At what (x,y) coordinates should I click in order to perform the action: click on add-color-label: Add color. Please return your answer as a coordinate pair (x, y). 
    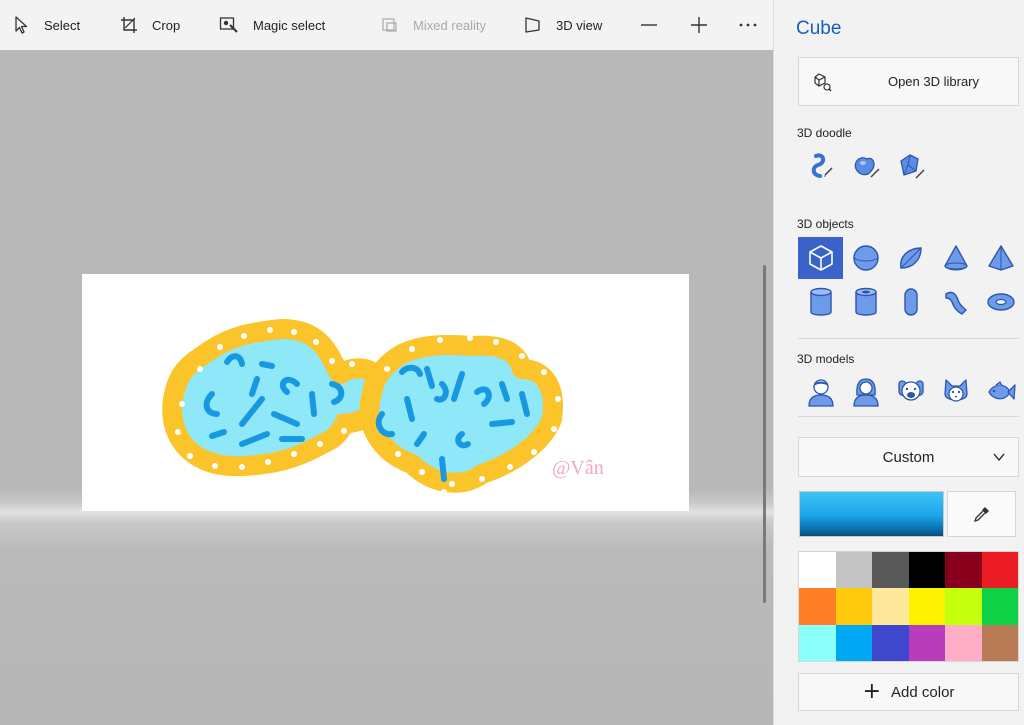
    Looking at the image, I should click on (923, 692).